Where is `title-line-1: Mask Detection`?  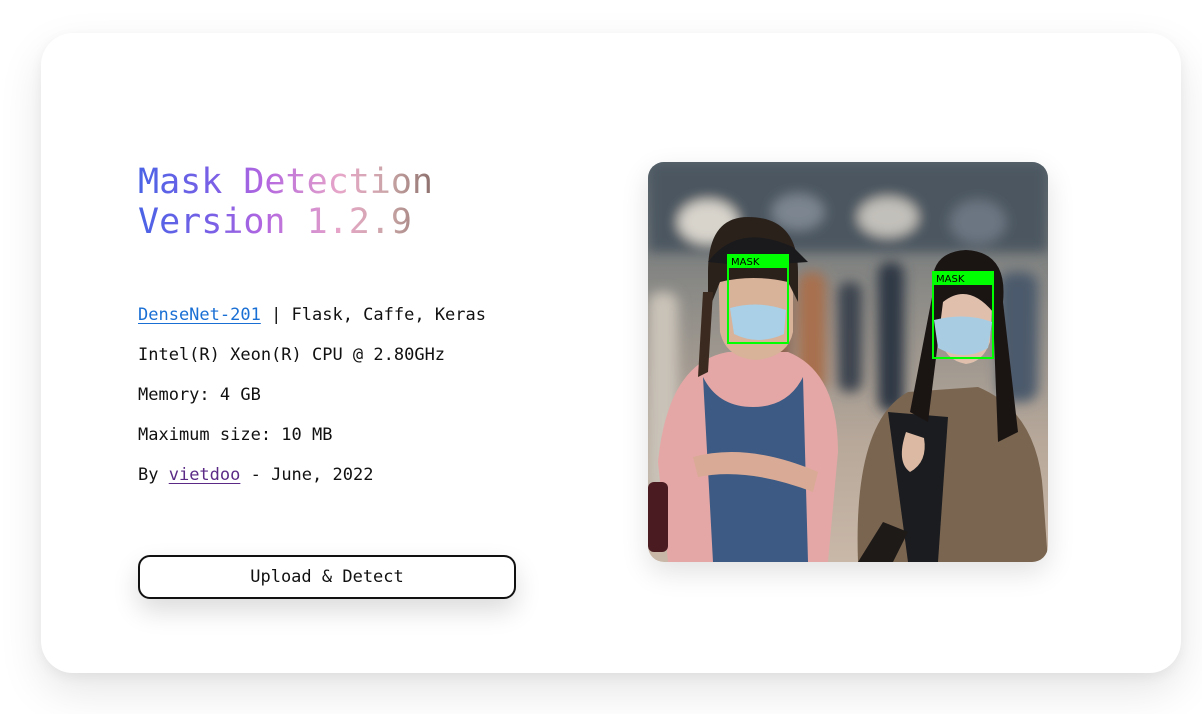 title-line-1: Mask Detection is located at coordinates (286, 182).